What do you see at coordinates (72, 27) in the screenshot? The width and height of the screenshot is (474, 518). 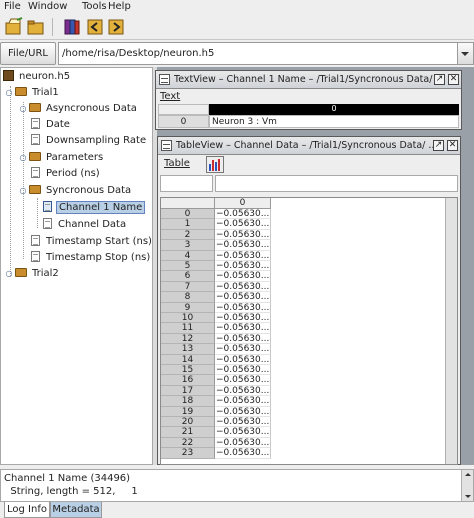 I see `books-icon` at bounding box center [72, 27].